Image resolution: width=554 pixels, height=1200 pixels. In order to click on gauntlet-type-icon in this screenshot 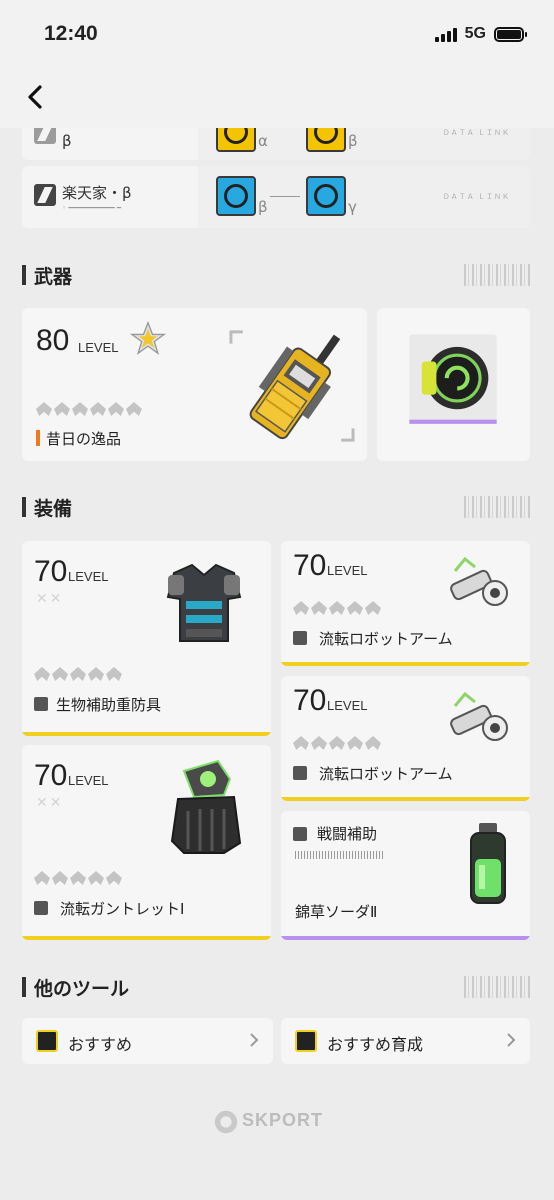, I will do `click(41, 908)`.